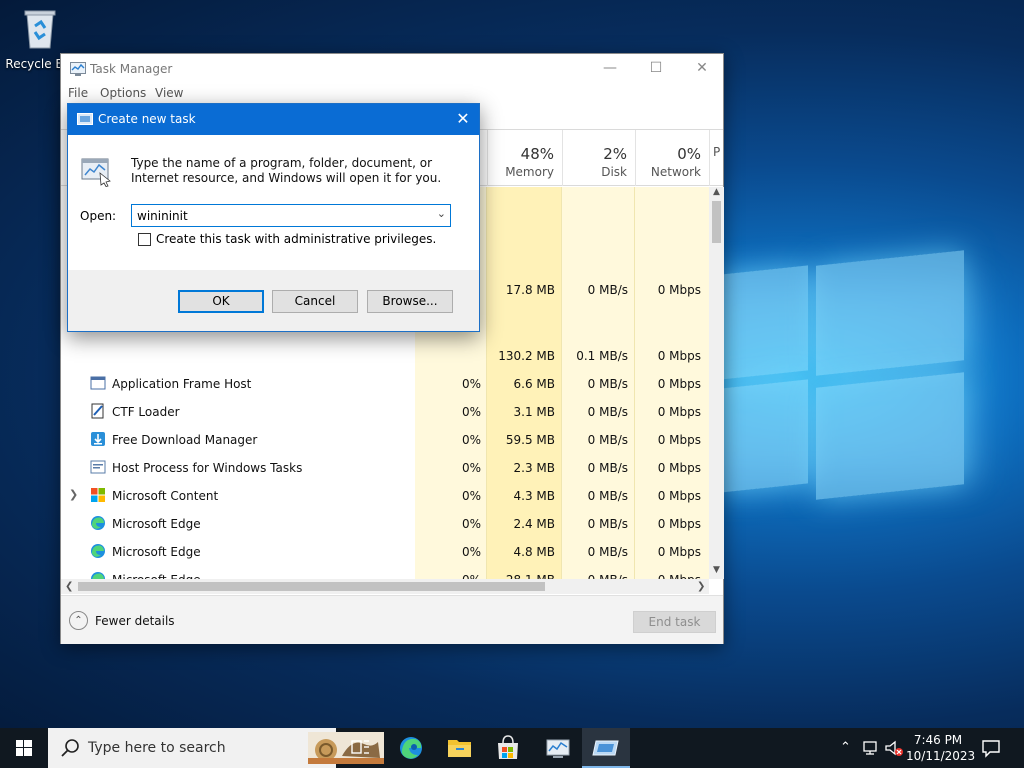 The width and height of the screenshot is (1024, 768). Describe the element at coordinates (674, 622) in the screenshot. I see `end-task-button: End task` at that location.